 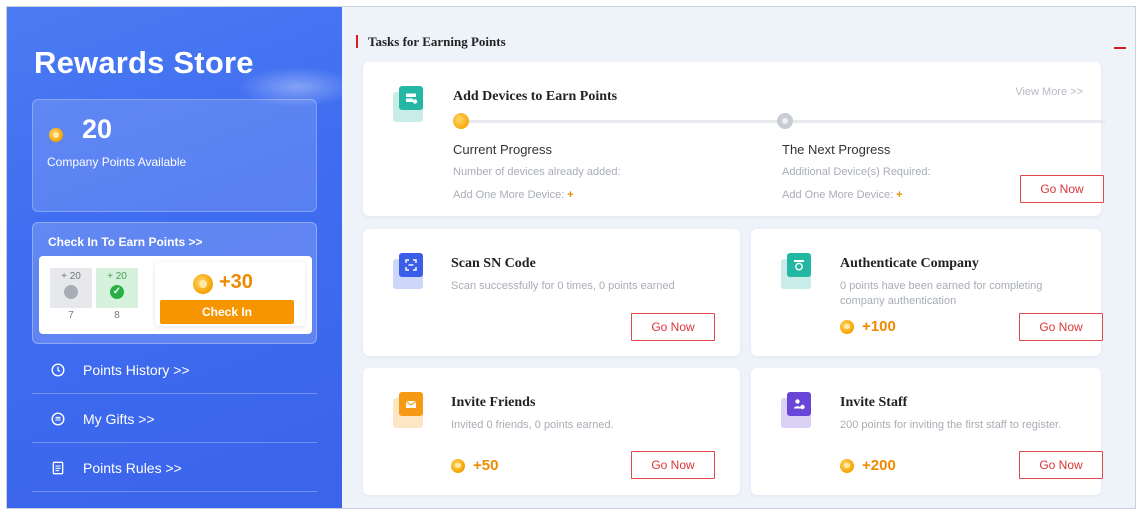 I want to click on sidebar-item-points-rules: Points Rules >>, so click(x=174, y=468).